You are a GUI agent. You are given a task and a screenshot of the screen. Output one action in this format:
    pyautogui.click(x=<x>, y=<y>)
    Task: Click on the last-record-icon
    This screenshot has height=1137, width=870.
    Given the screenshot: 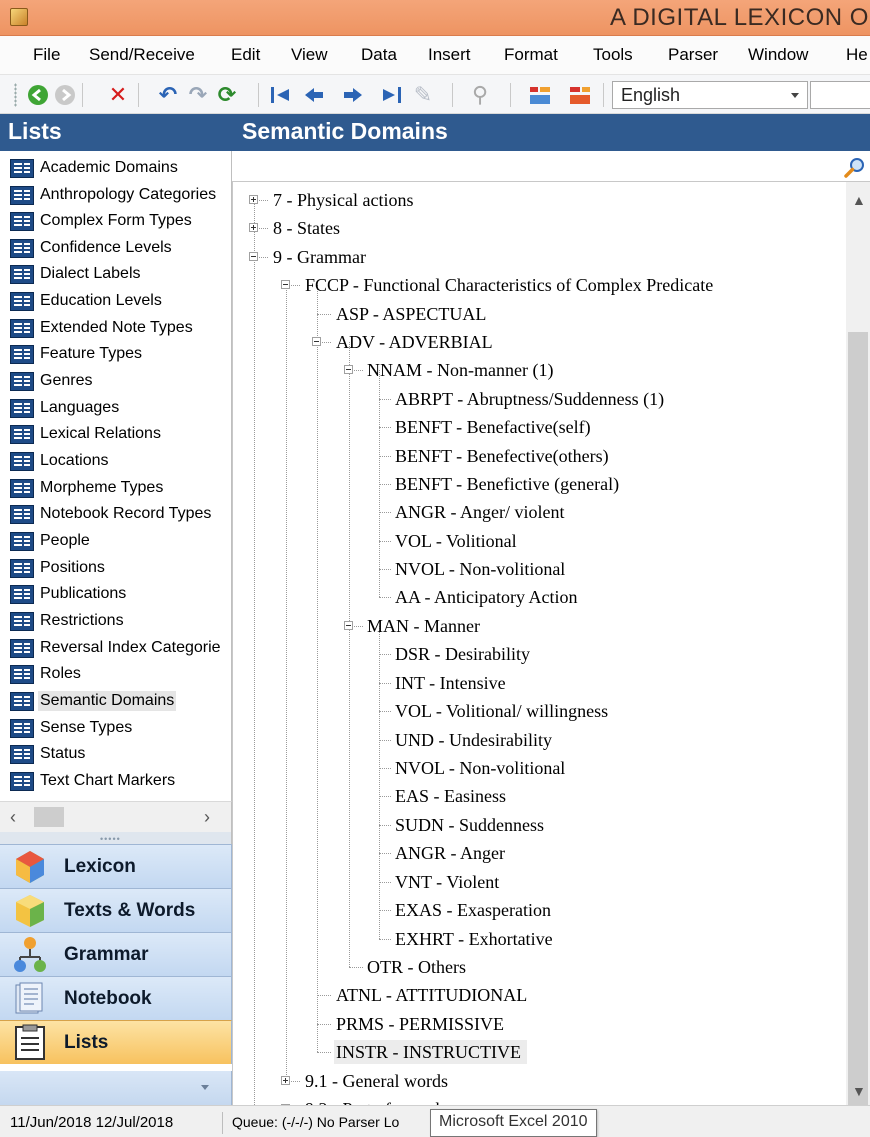 What is the action you would take?
    pyautogui.click(x=392, y=95)
    